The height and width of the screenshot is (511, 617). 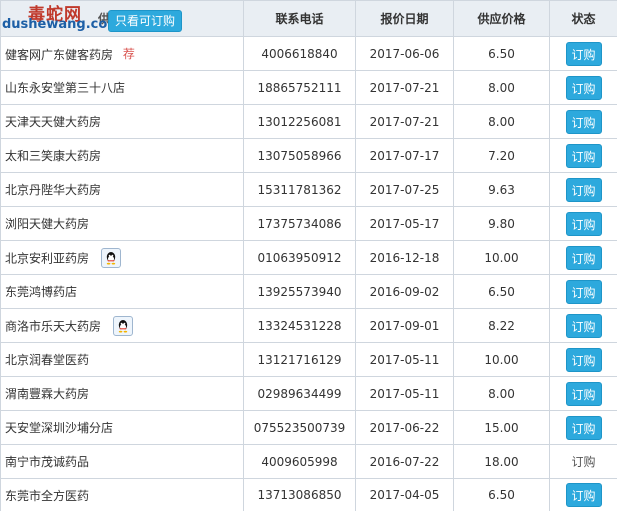 I want to click on order-disabled-label: 订购, so click(x=583, y=462).